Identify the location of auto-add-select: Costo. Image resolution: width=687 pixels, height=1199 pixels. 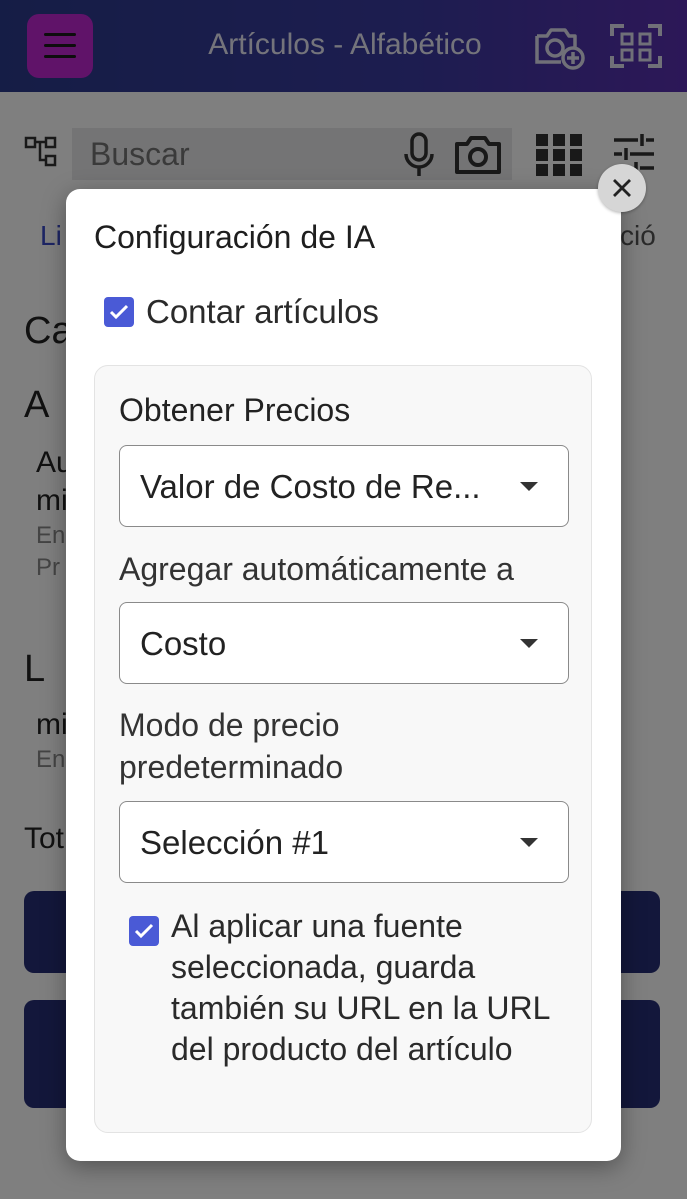
(344, 643).